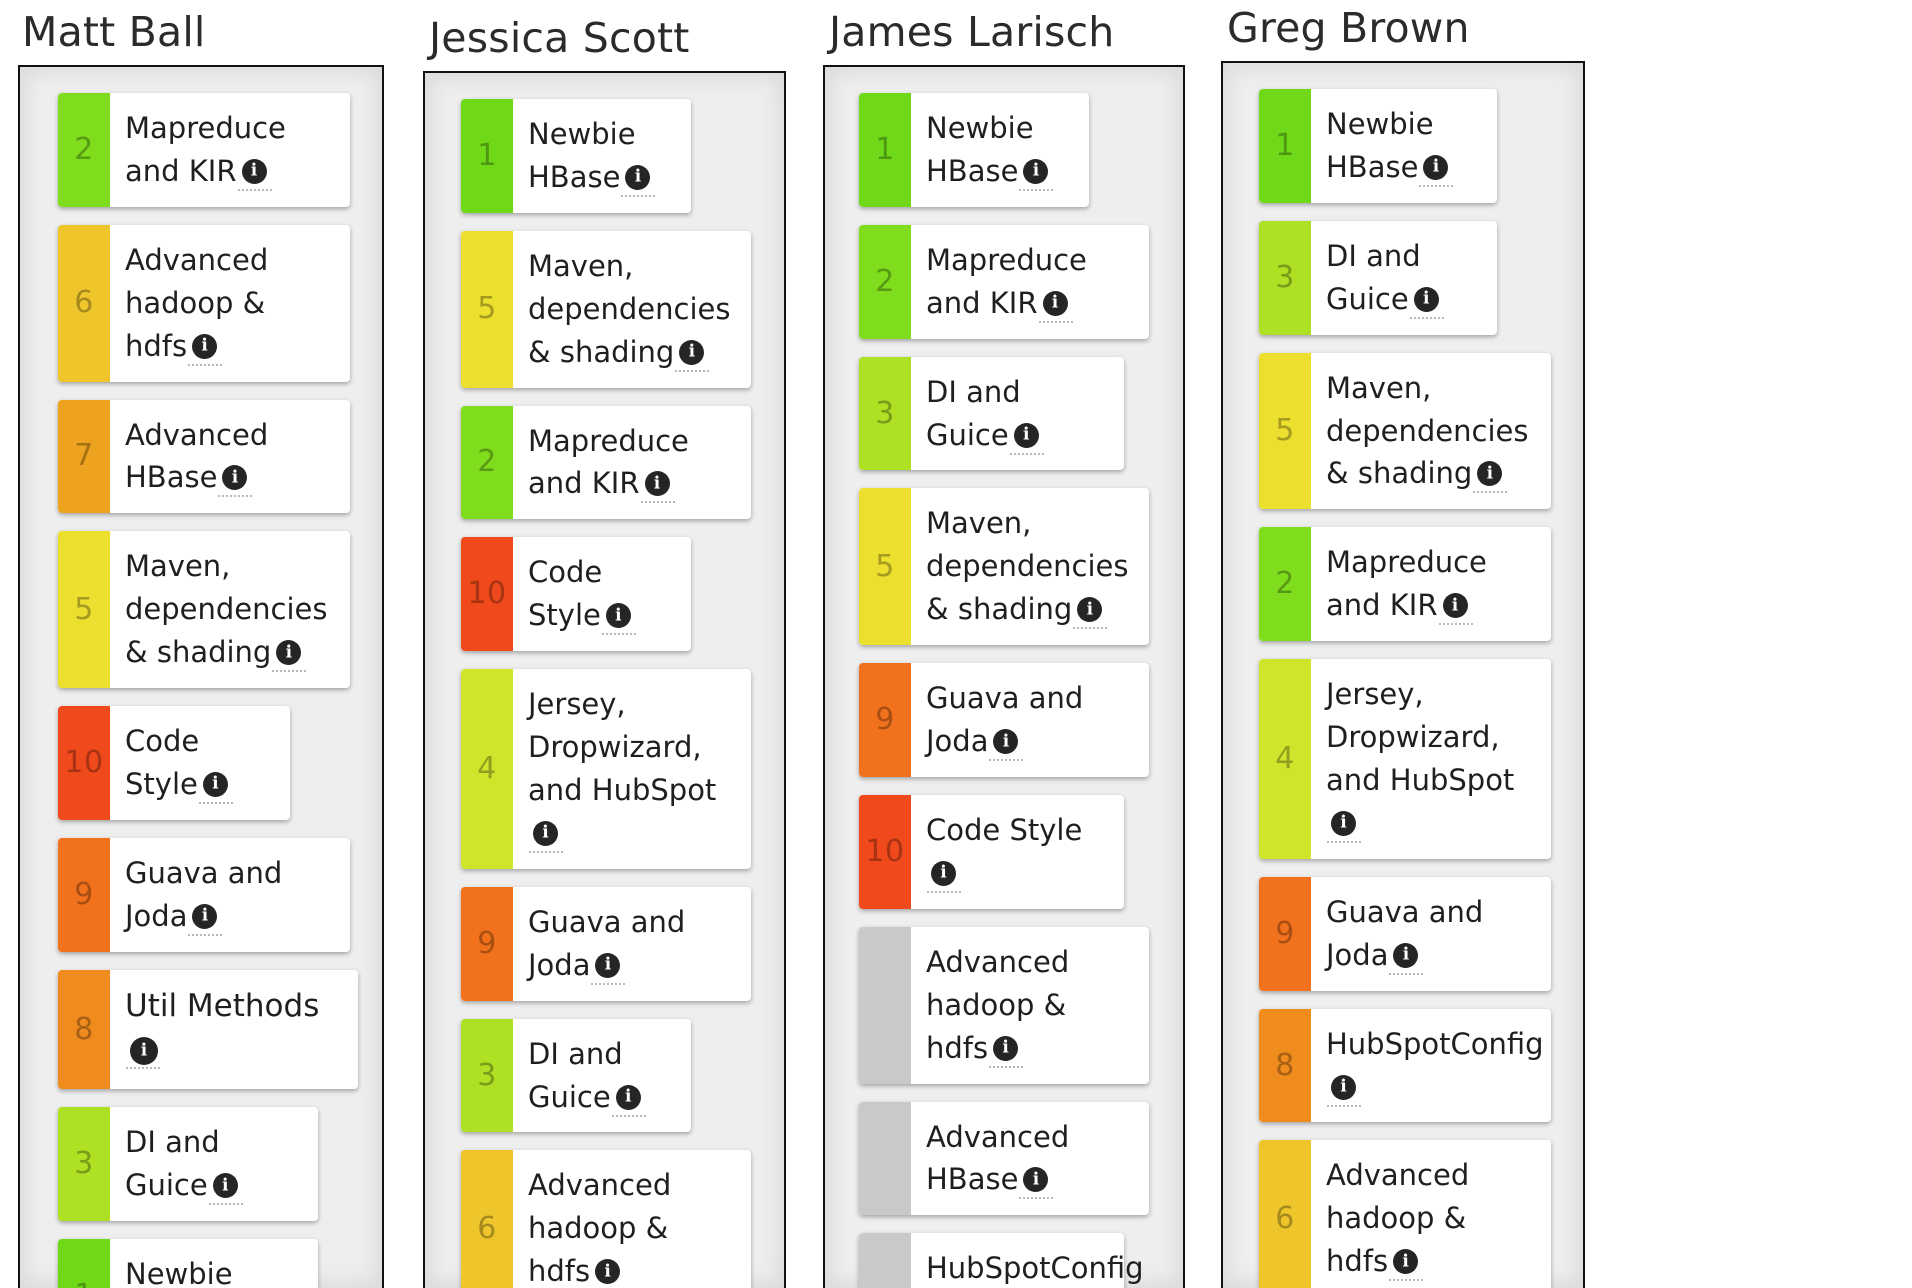 The height and width of the screenshot is (1288, 1912). What do you see at coordinates (1001, 1260) in the screenshot?
I see `topic-card: HubSpotConfig` at bounding box center [1001, 1260].